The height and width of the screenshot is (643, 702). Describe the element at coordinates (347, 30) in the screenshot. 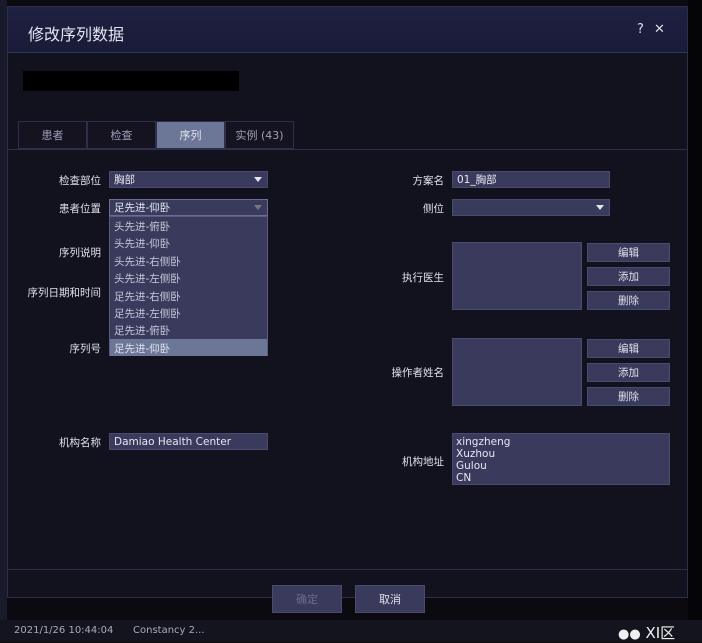

I see `dialog-header: 修改序列数据 ? ✕` at that location.